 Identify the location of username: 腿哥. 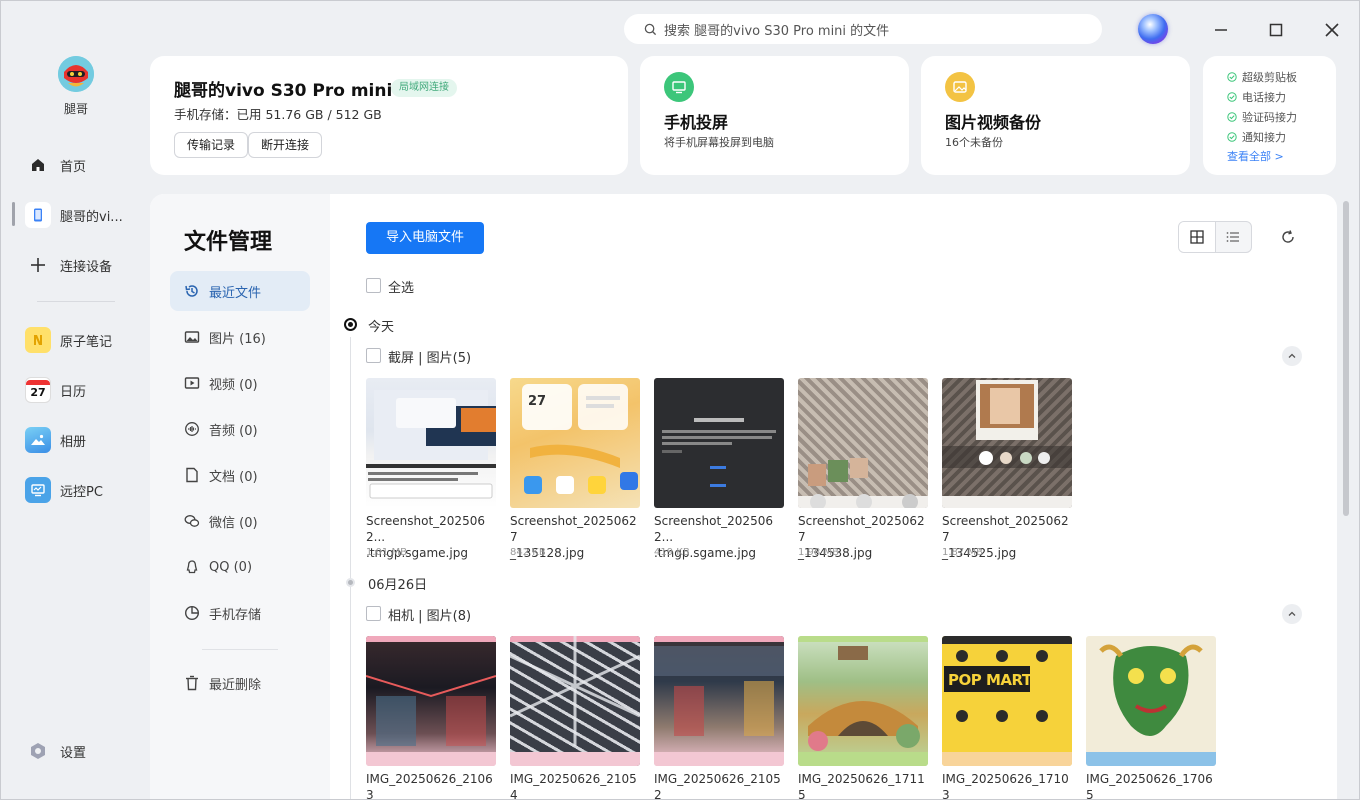
(75, 109).